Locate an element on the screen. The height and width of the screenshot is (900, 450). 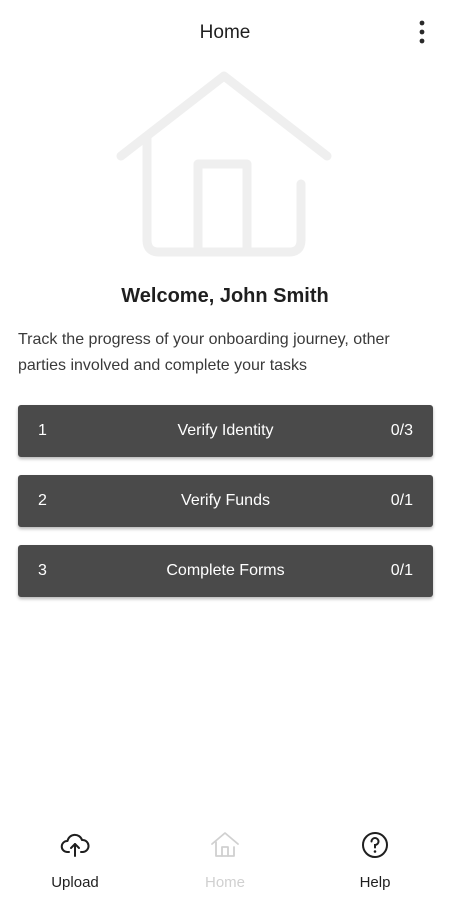
step-complete-forms: 3 Complete Forms 0/1 is located at coordinates (225, 571).